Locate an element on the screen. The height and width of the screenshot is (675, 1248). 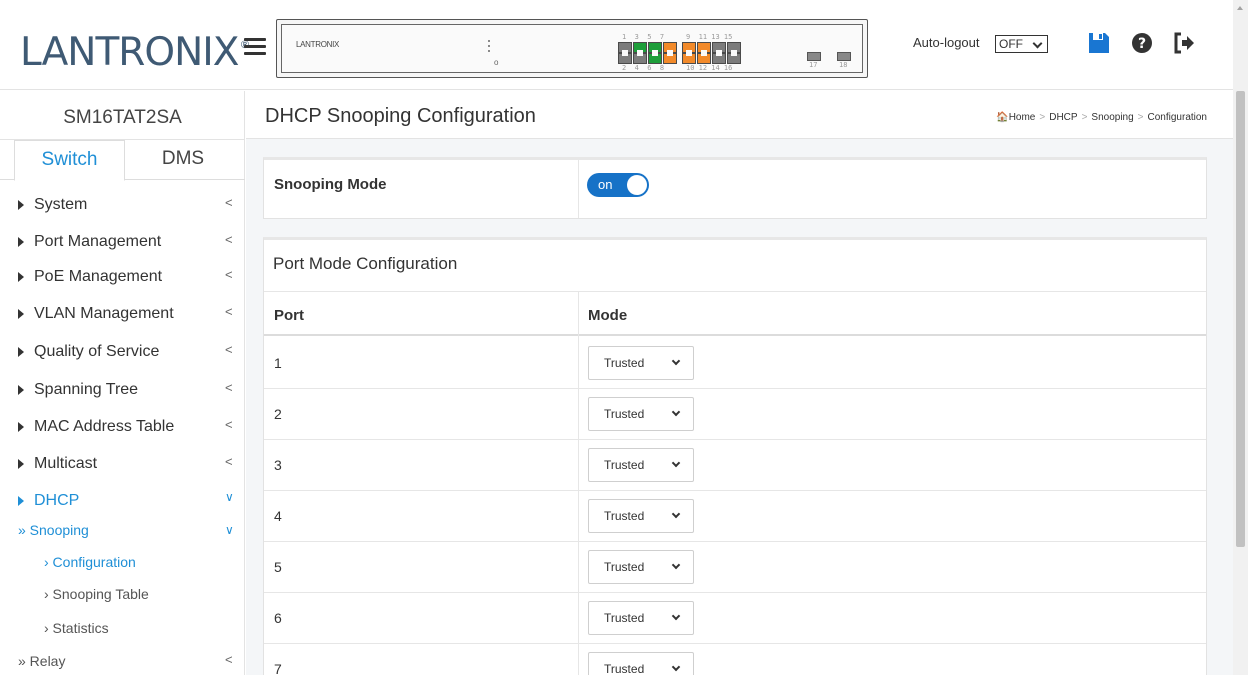
sidebar-item-label: VLAN Management is located at coordinates (104, 313).